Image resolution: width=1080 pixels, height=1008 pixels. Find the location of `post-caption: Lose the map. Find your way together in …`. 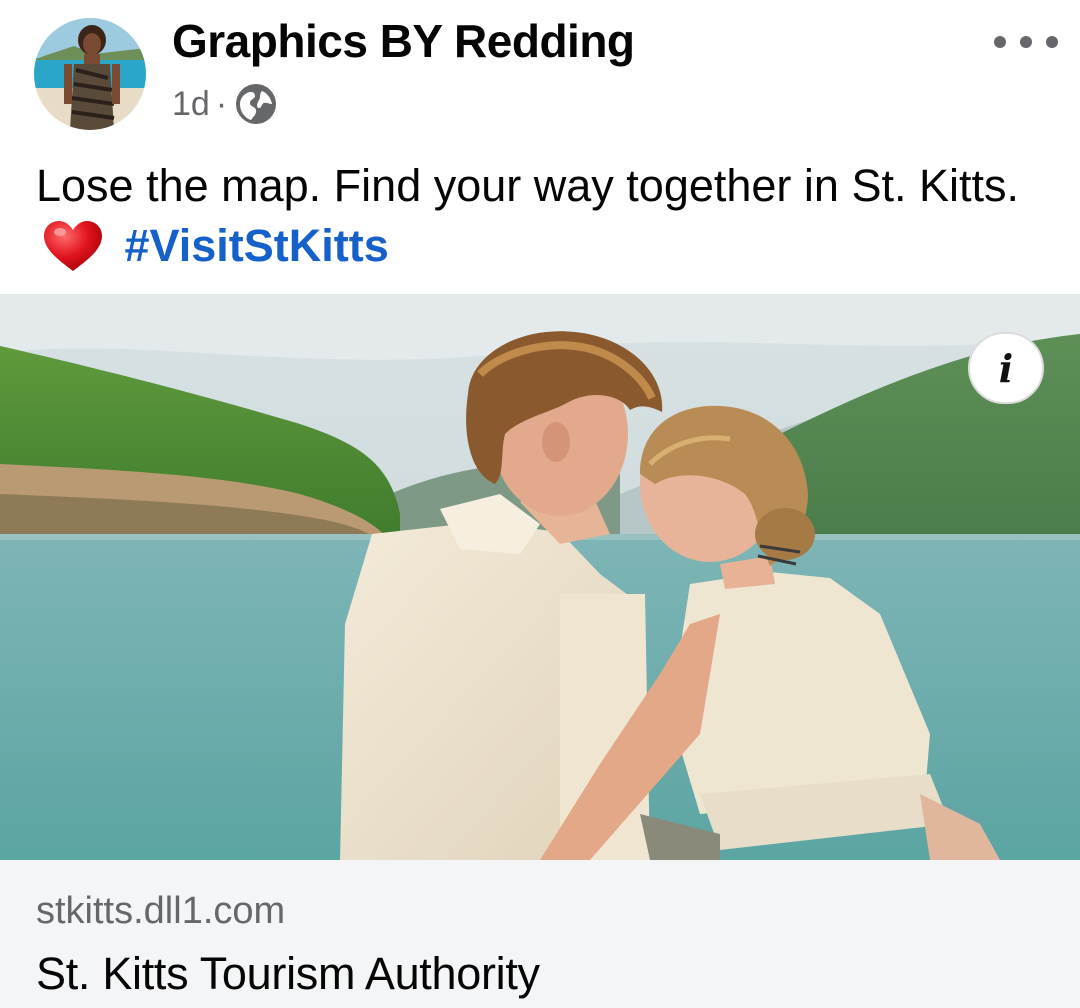

post-caption: Lose the map. Find your way together in … is located at coordinates (541, 216).